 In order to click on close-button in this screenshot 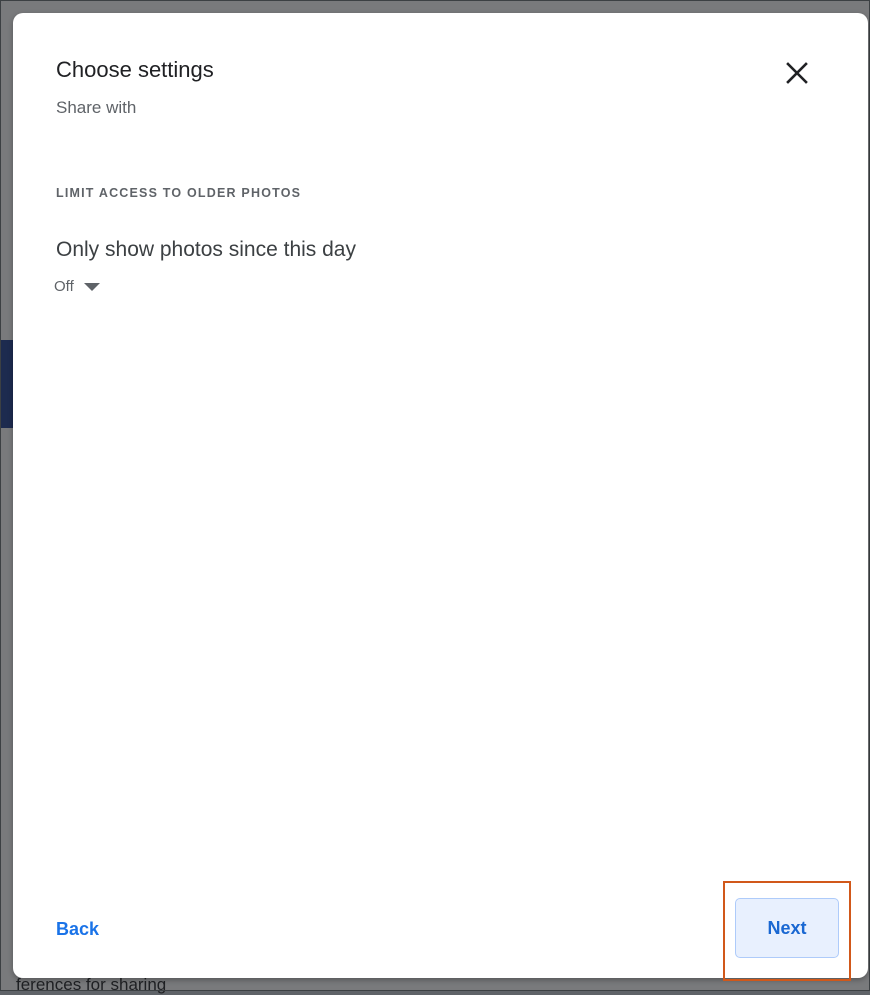, I will do `click(797, 73)`.